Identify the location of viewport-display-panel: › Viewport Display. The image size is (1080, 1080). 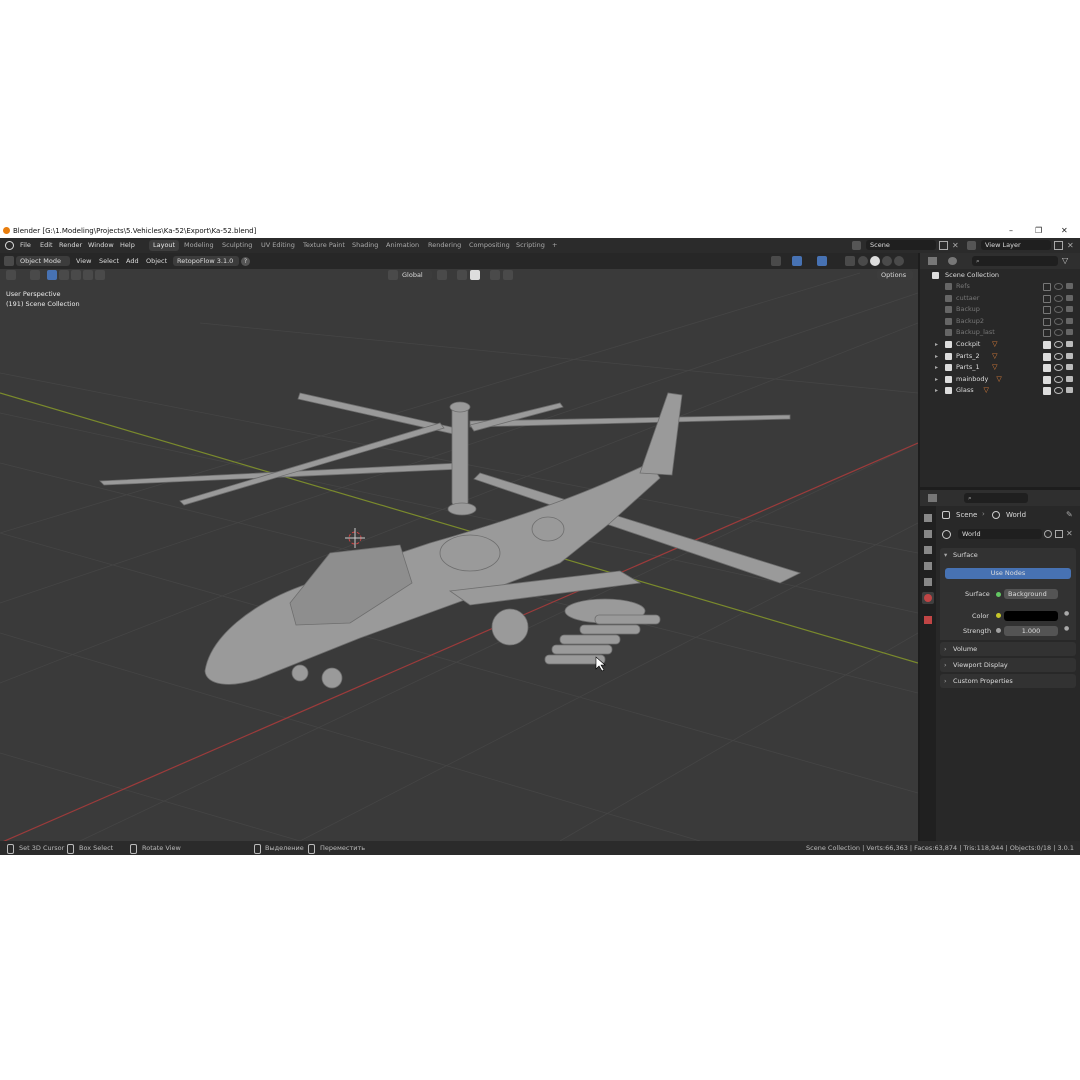
(1008, 665).